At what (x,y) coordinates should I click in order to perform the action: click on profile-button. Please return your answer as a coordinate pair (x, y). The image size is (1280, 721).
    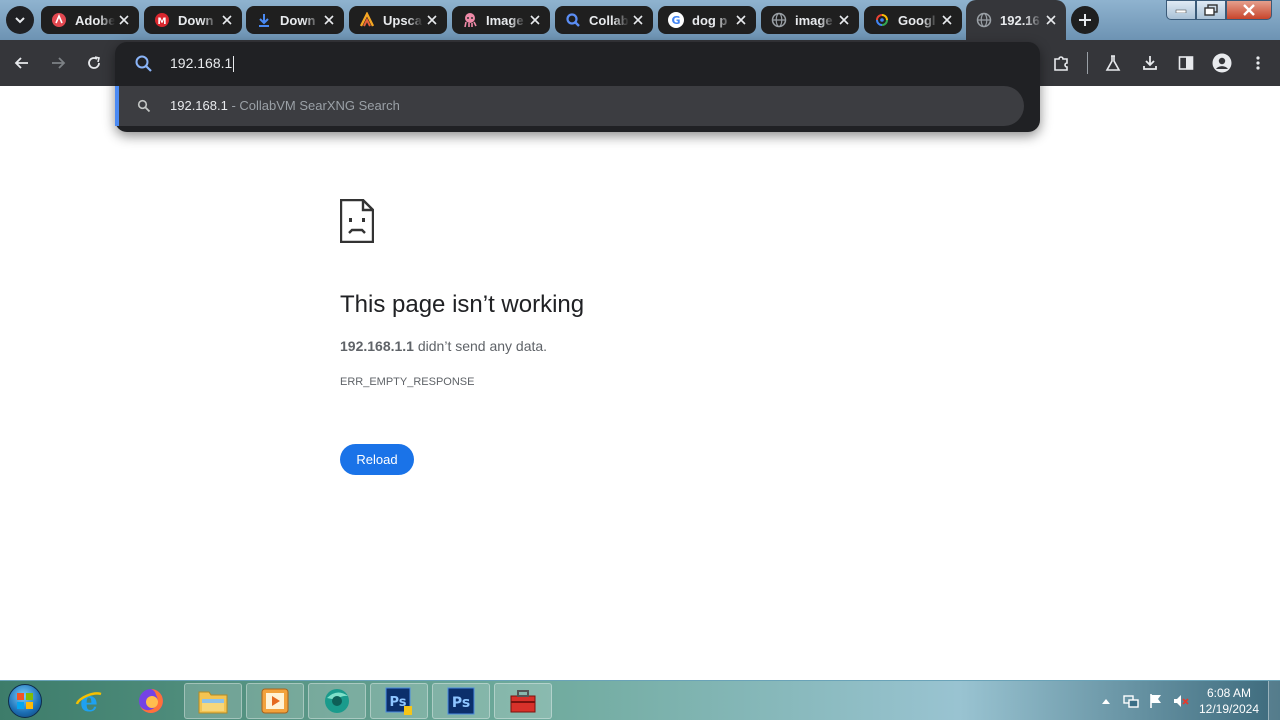
    Looking at the image, I should click on (1222, 63).